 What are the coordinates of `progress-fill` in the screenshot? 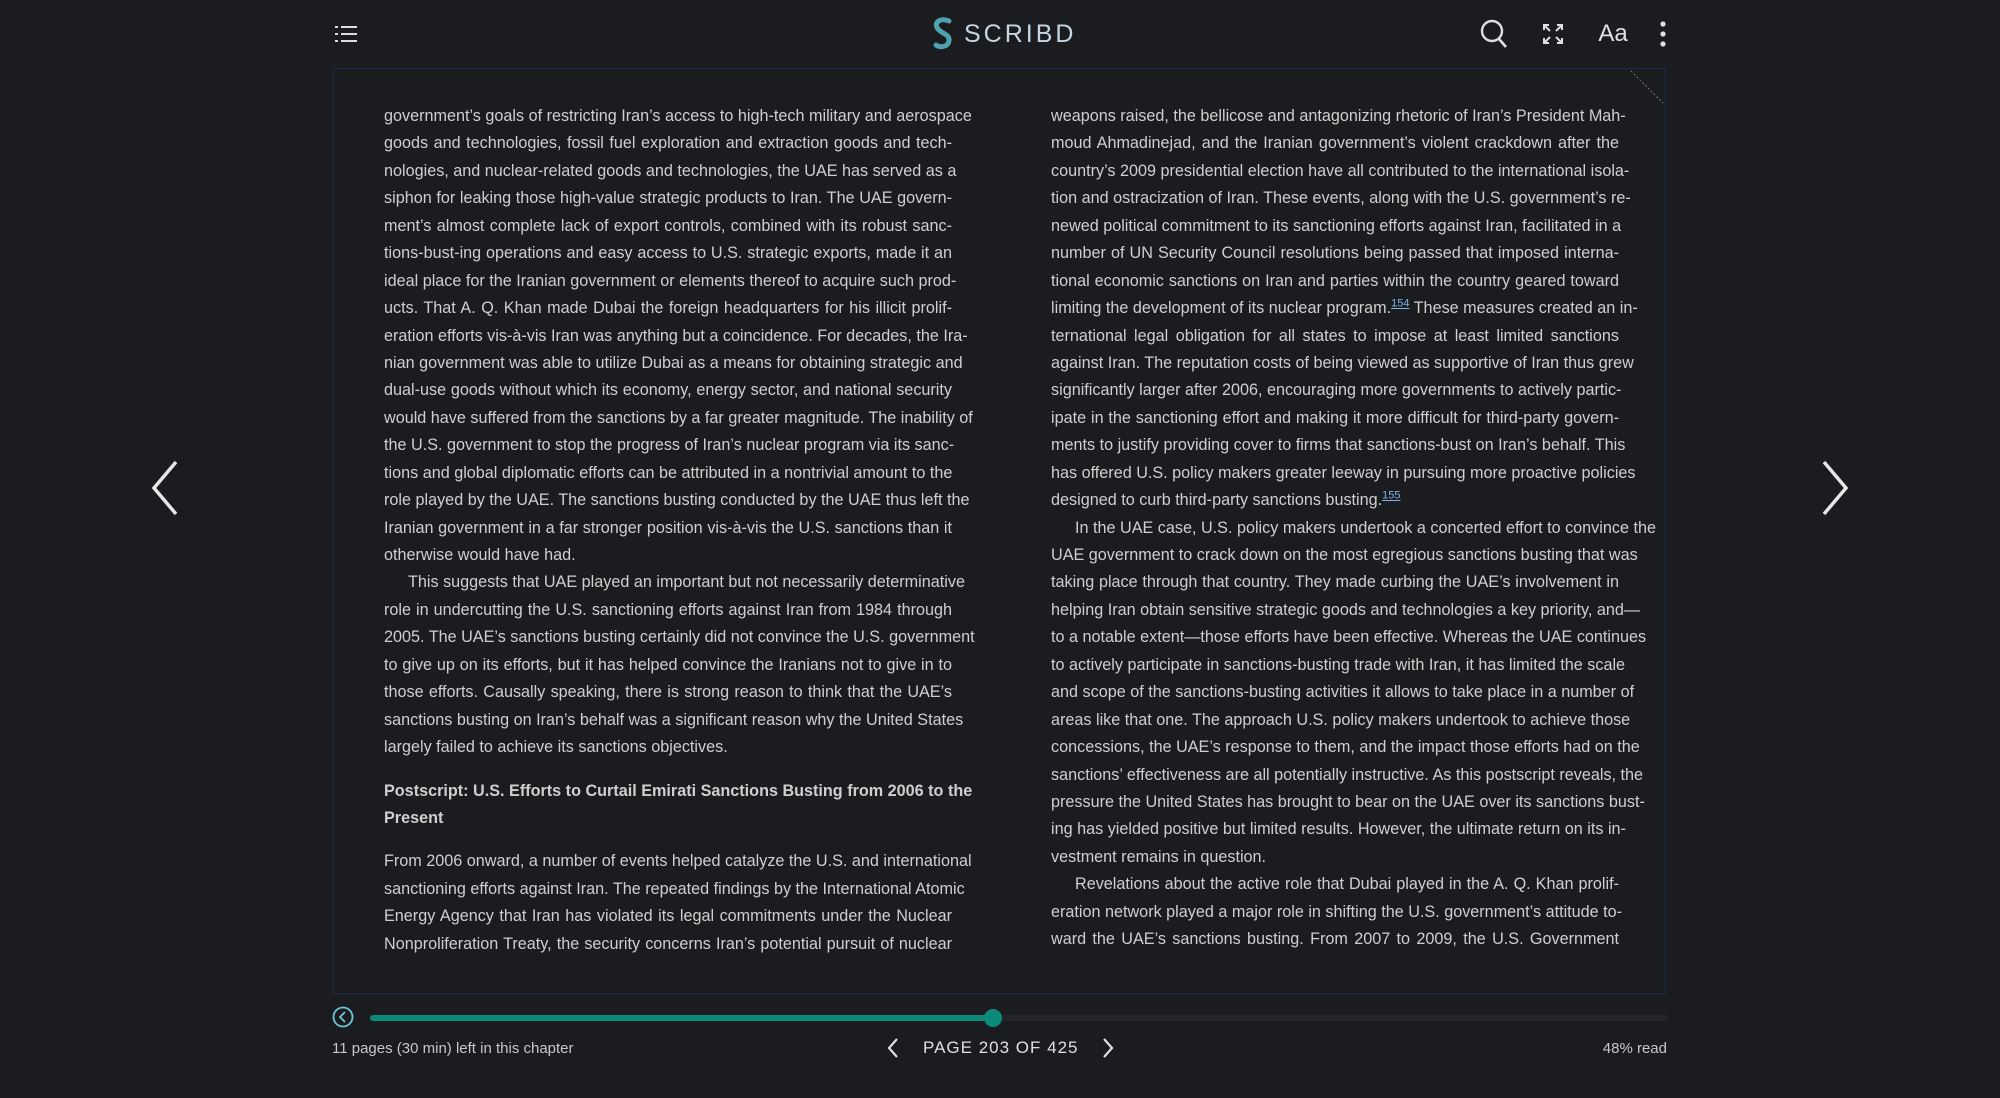 It's located at (682, 1018).